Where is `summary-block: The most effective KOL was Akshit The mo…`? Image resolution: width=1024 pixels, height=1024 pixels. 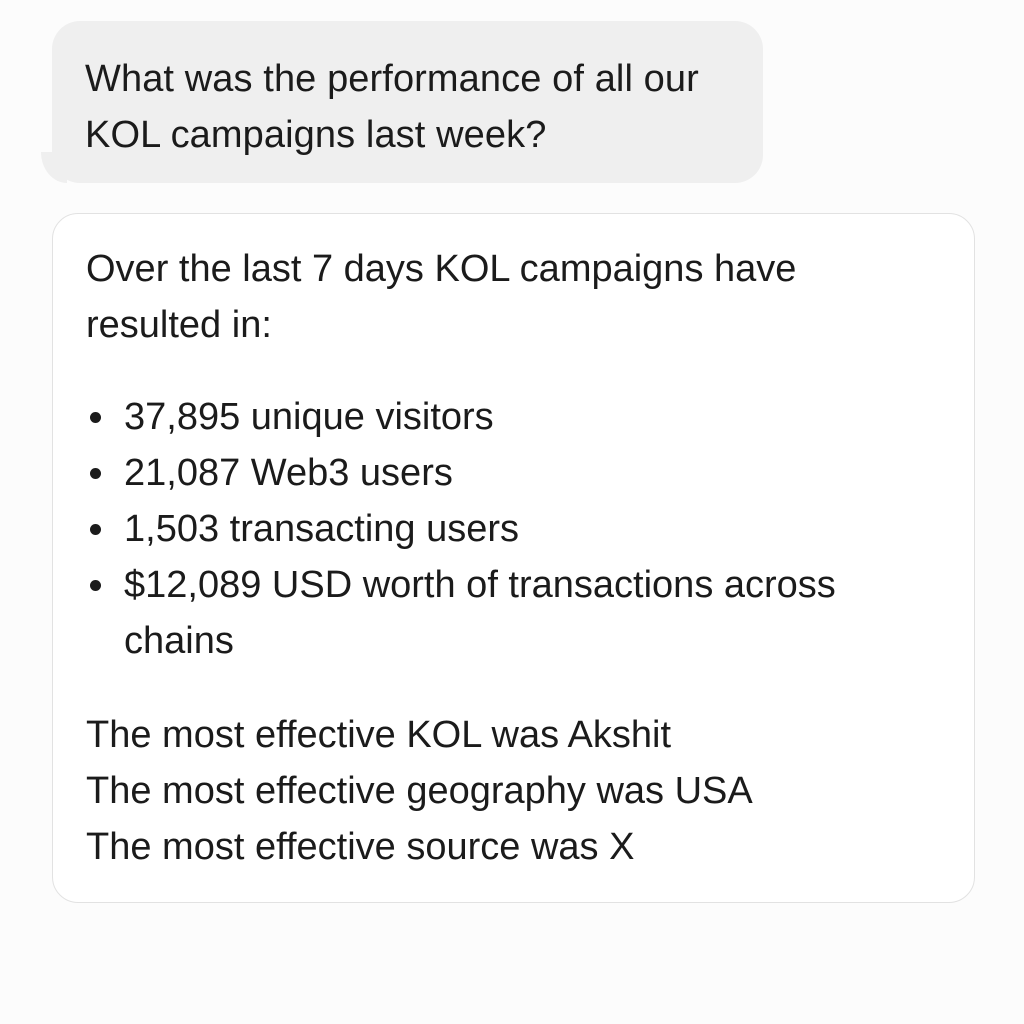
summary-block: The most effective KOL was Akshit The mo… is located at coordinates (515, 791).